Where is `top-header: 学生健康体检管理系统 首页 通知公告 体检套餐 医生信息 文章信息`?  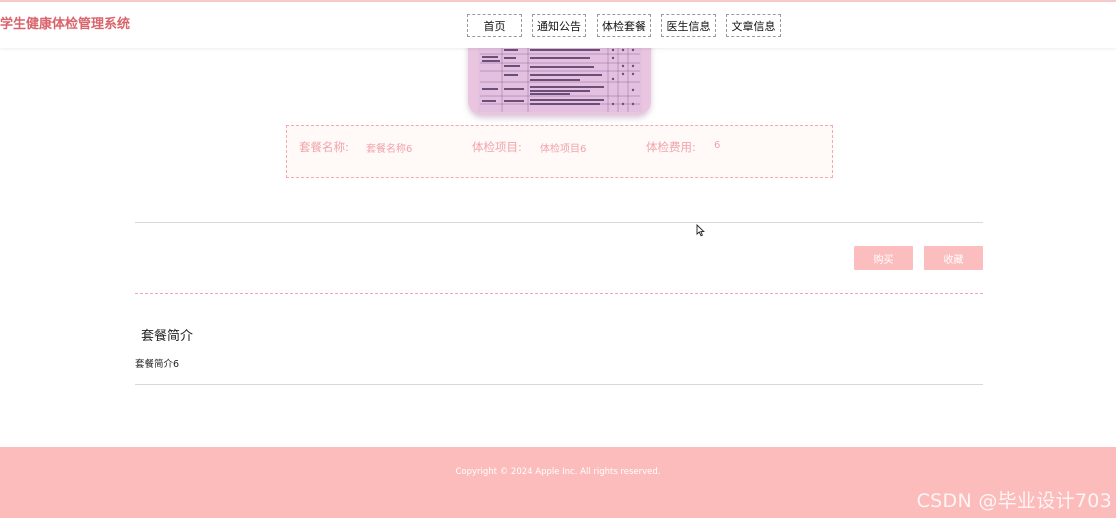 top-header: 学生健康体检管理系统 首页 通知公告 体检套餐 医生信息 文章信息 is located at coordinates (558, 24).